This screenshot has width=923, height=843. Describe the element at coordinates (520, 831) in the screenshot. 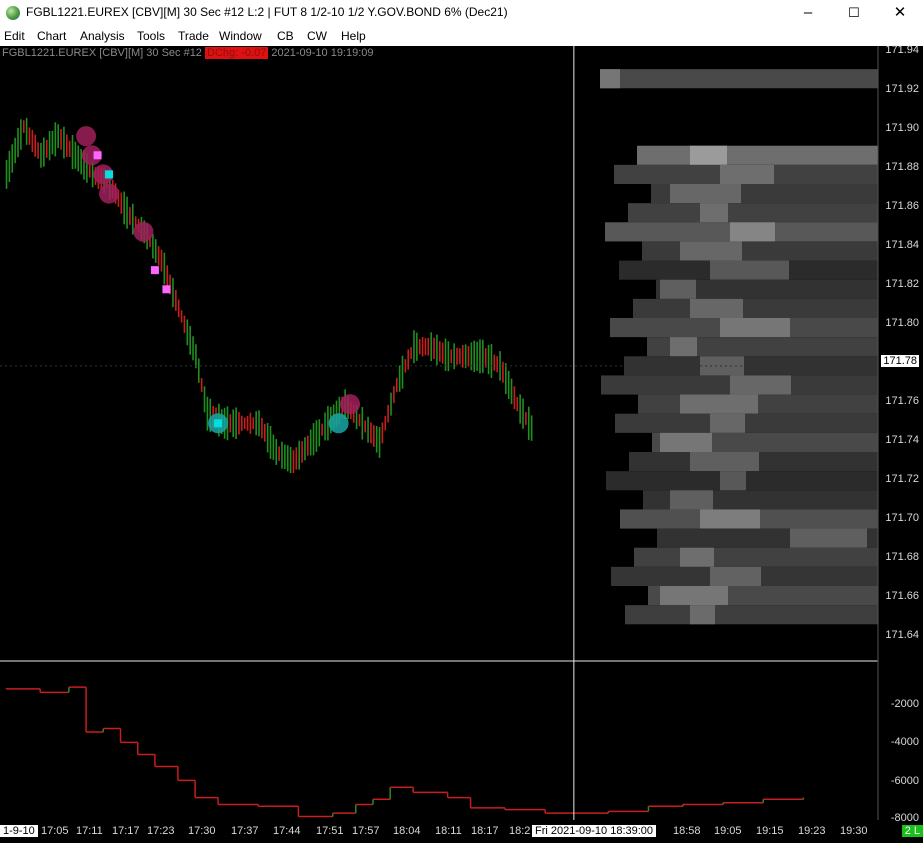

I see `time-label: 18:2` at that location.